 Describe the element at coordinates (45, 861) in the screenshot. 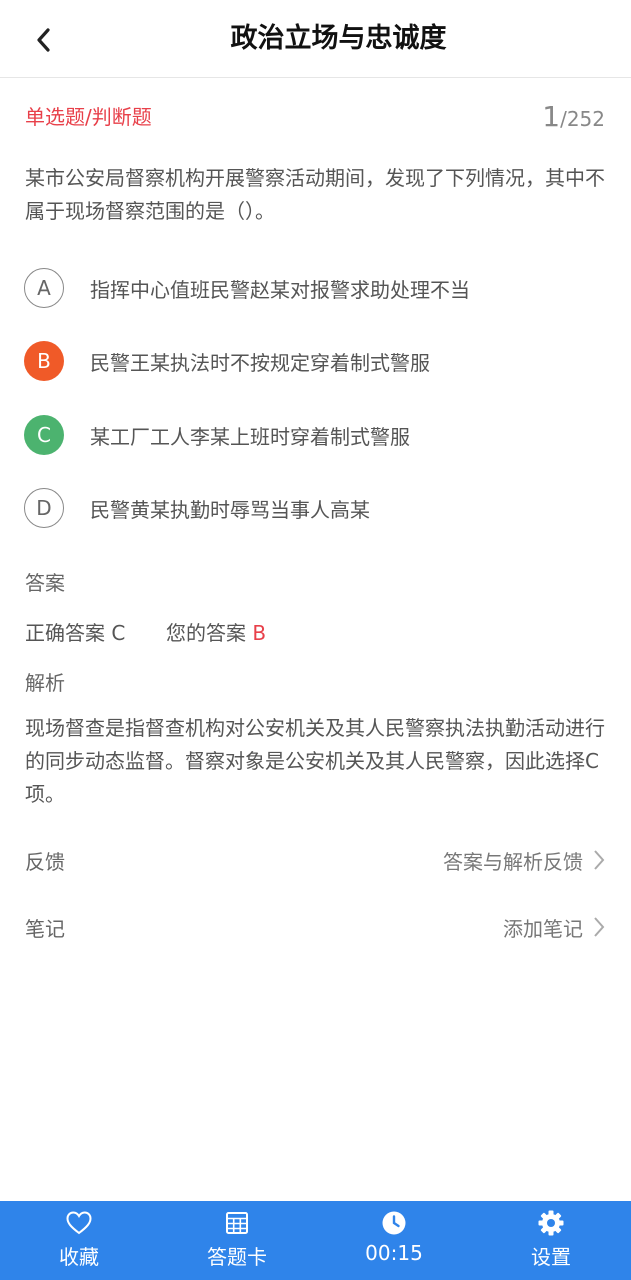

I see `feedback-label: 反馈` at that location.